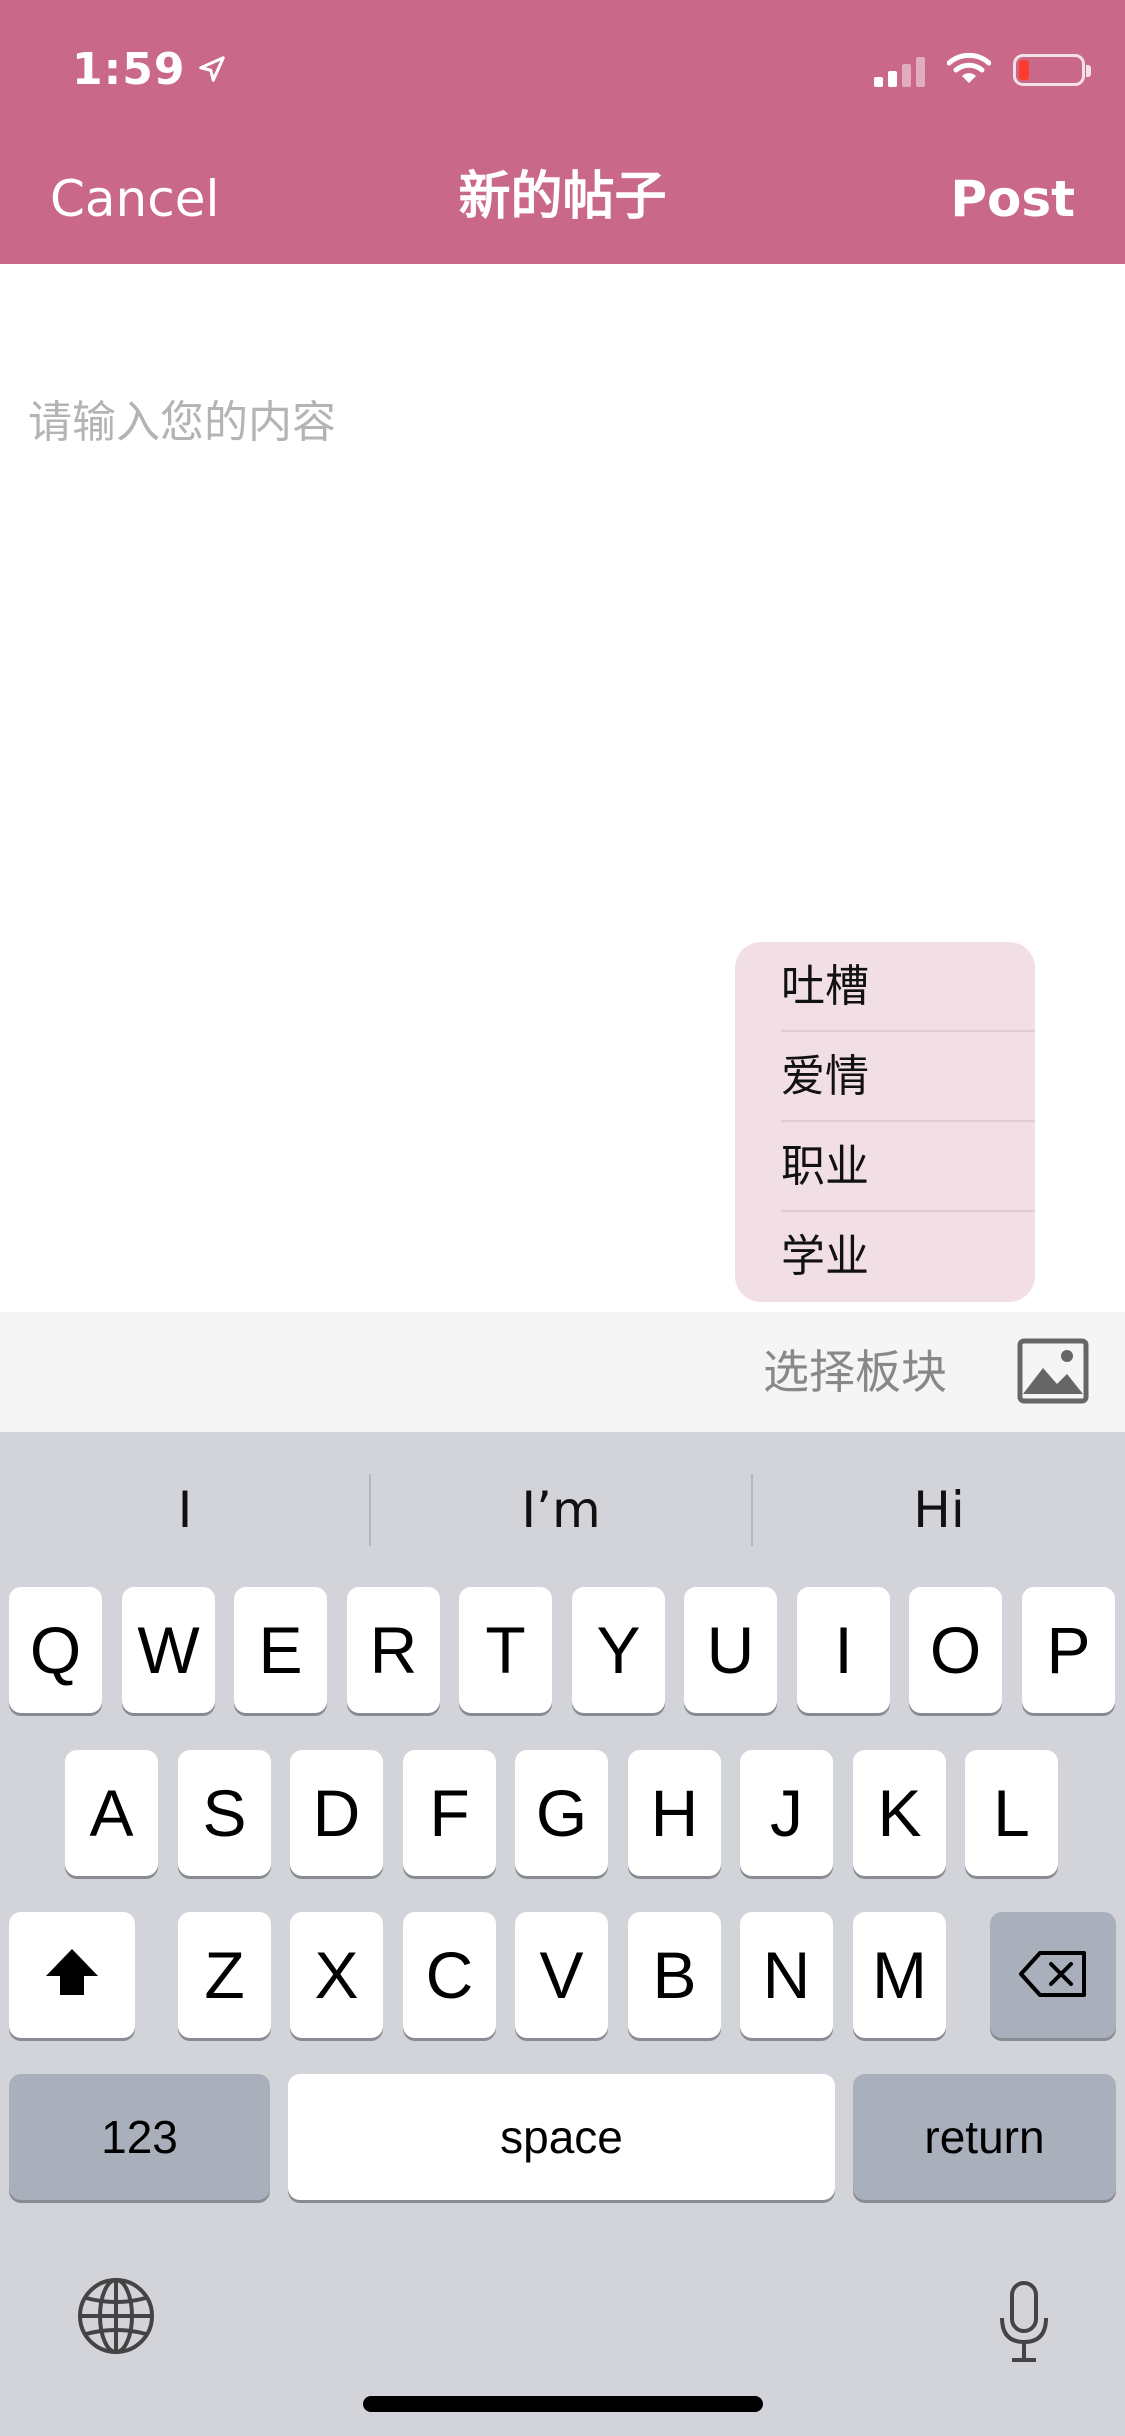 The image size is (1125, 2436). I want to click on backspace-icon, so click(1053, 1975).